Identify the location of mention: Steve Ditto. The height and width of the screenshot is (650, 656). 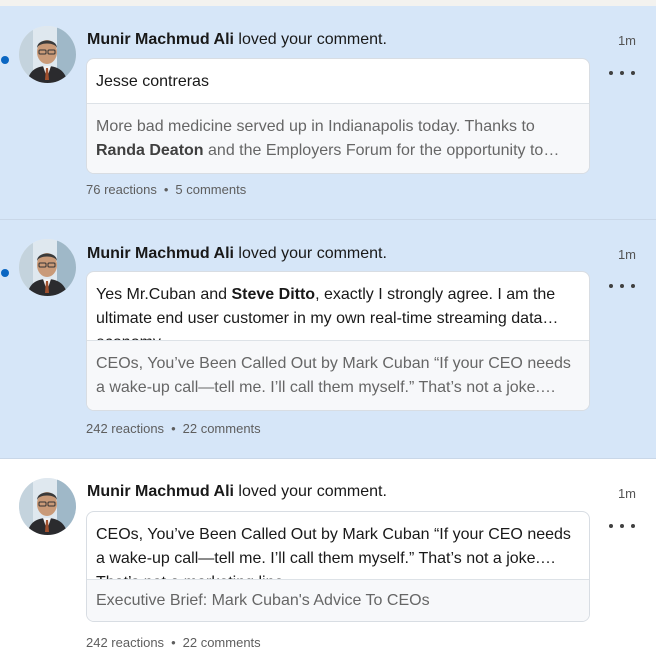
(274, 294).